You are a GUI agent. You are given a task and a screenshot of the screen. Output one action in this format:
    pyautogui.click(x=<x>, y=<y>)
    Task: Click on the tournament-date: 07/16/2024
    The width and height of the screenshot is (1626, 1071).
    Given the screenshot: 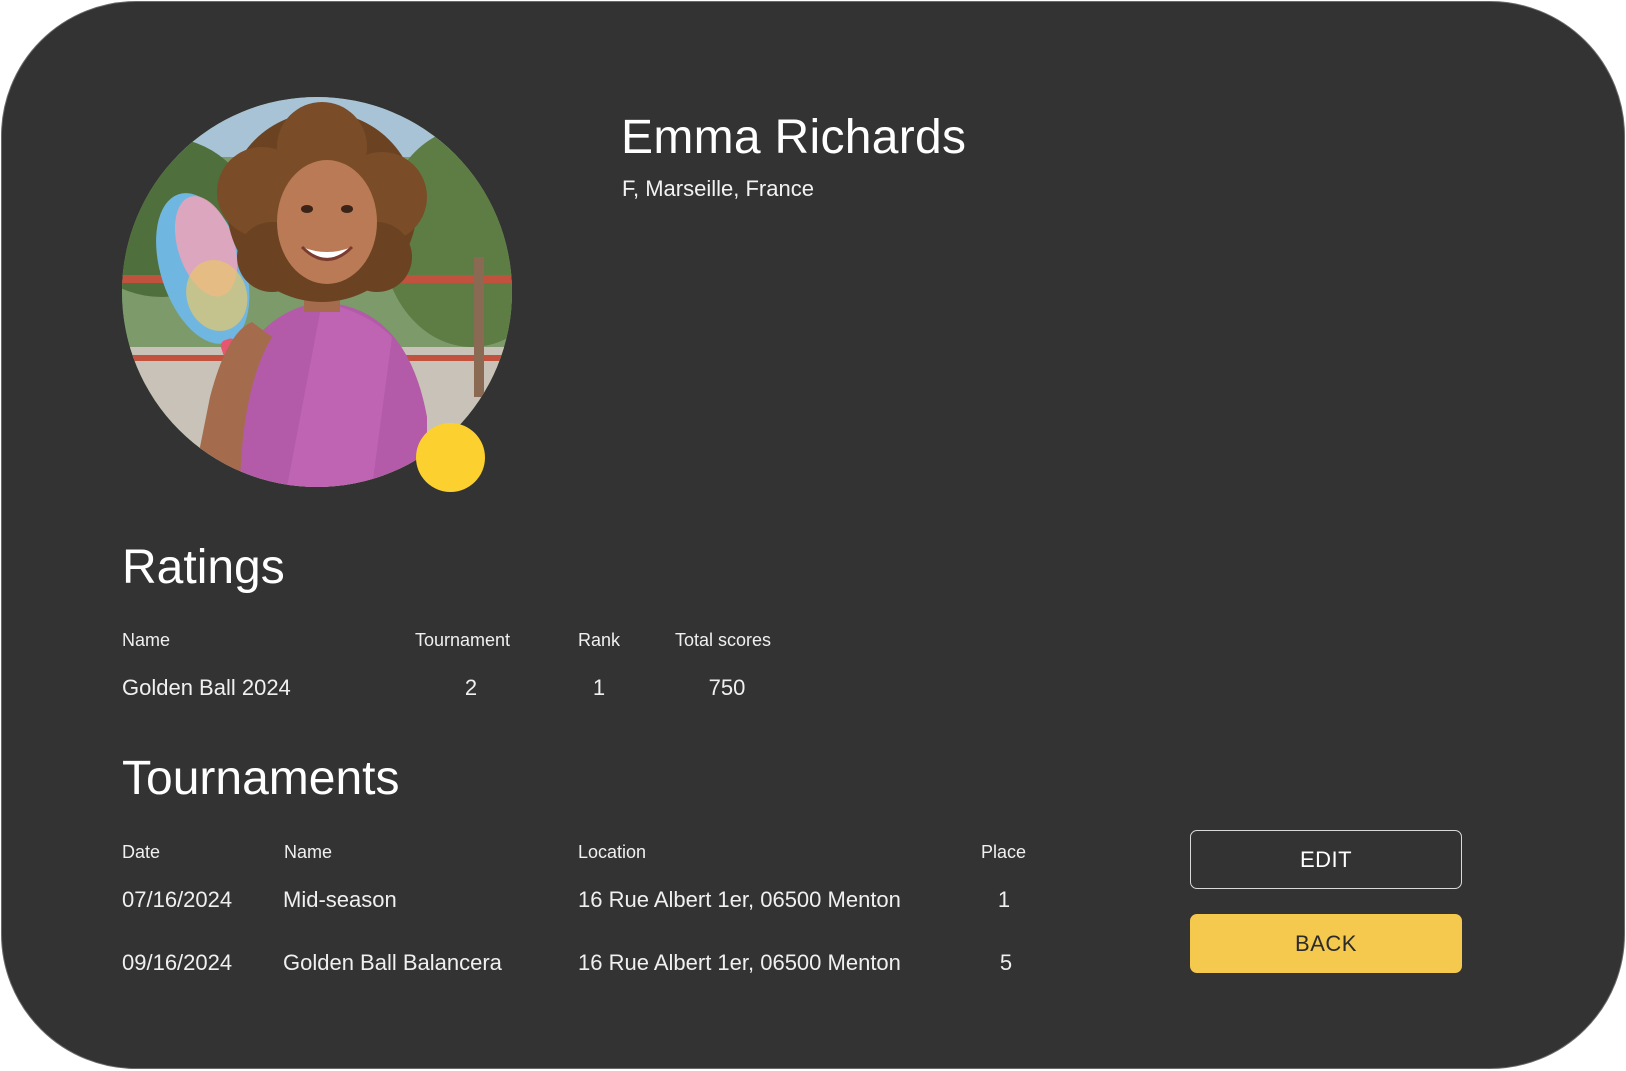 What is the action you would take?
    pyautogui.click(x=177, y=899)
    